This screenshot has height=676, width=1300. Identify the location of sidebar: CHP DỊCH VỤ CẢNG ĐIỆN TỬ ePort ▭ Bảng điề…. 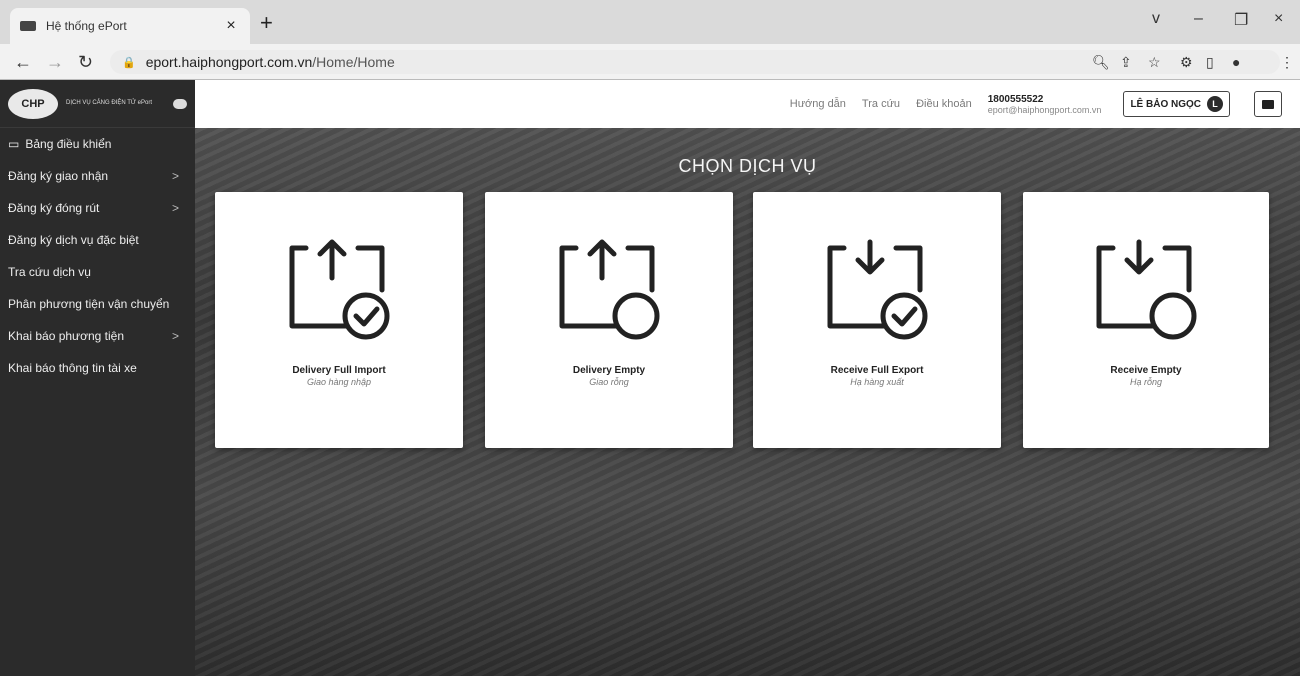
(97, 378).